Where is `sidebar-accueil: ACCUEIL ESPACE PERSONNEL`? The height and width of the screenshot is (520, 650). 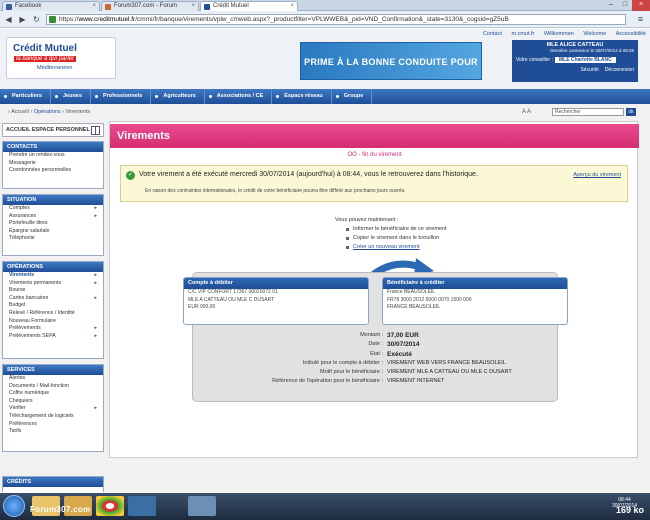
sidebar-accueil: ACCUEIL ESPACE PERSONNEL is located at coordinates (53, 130).